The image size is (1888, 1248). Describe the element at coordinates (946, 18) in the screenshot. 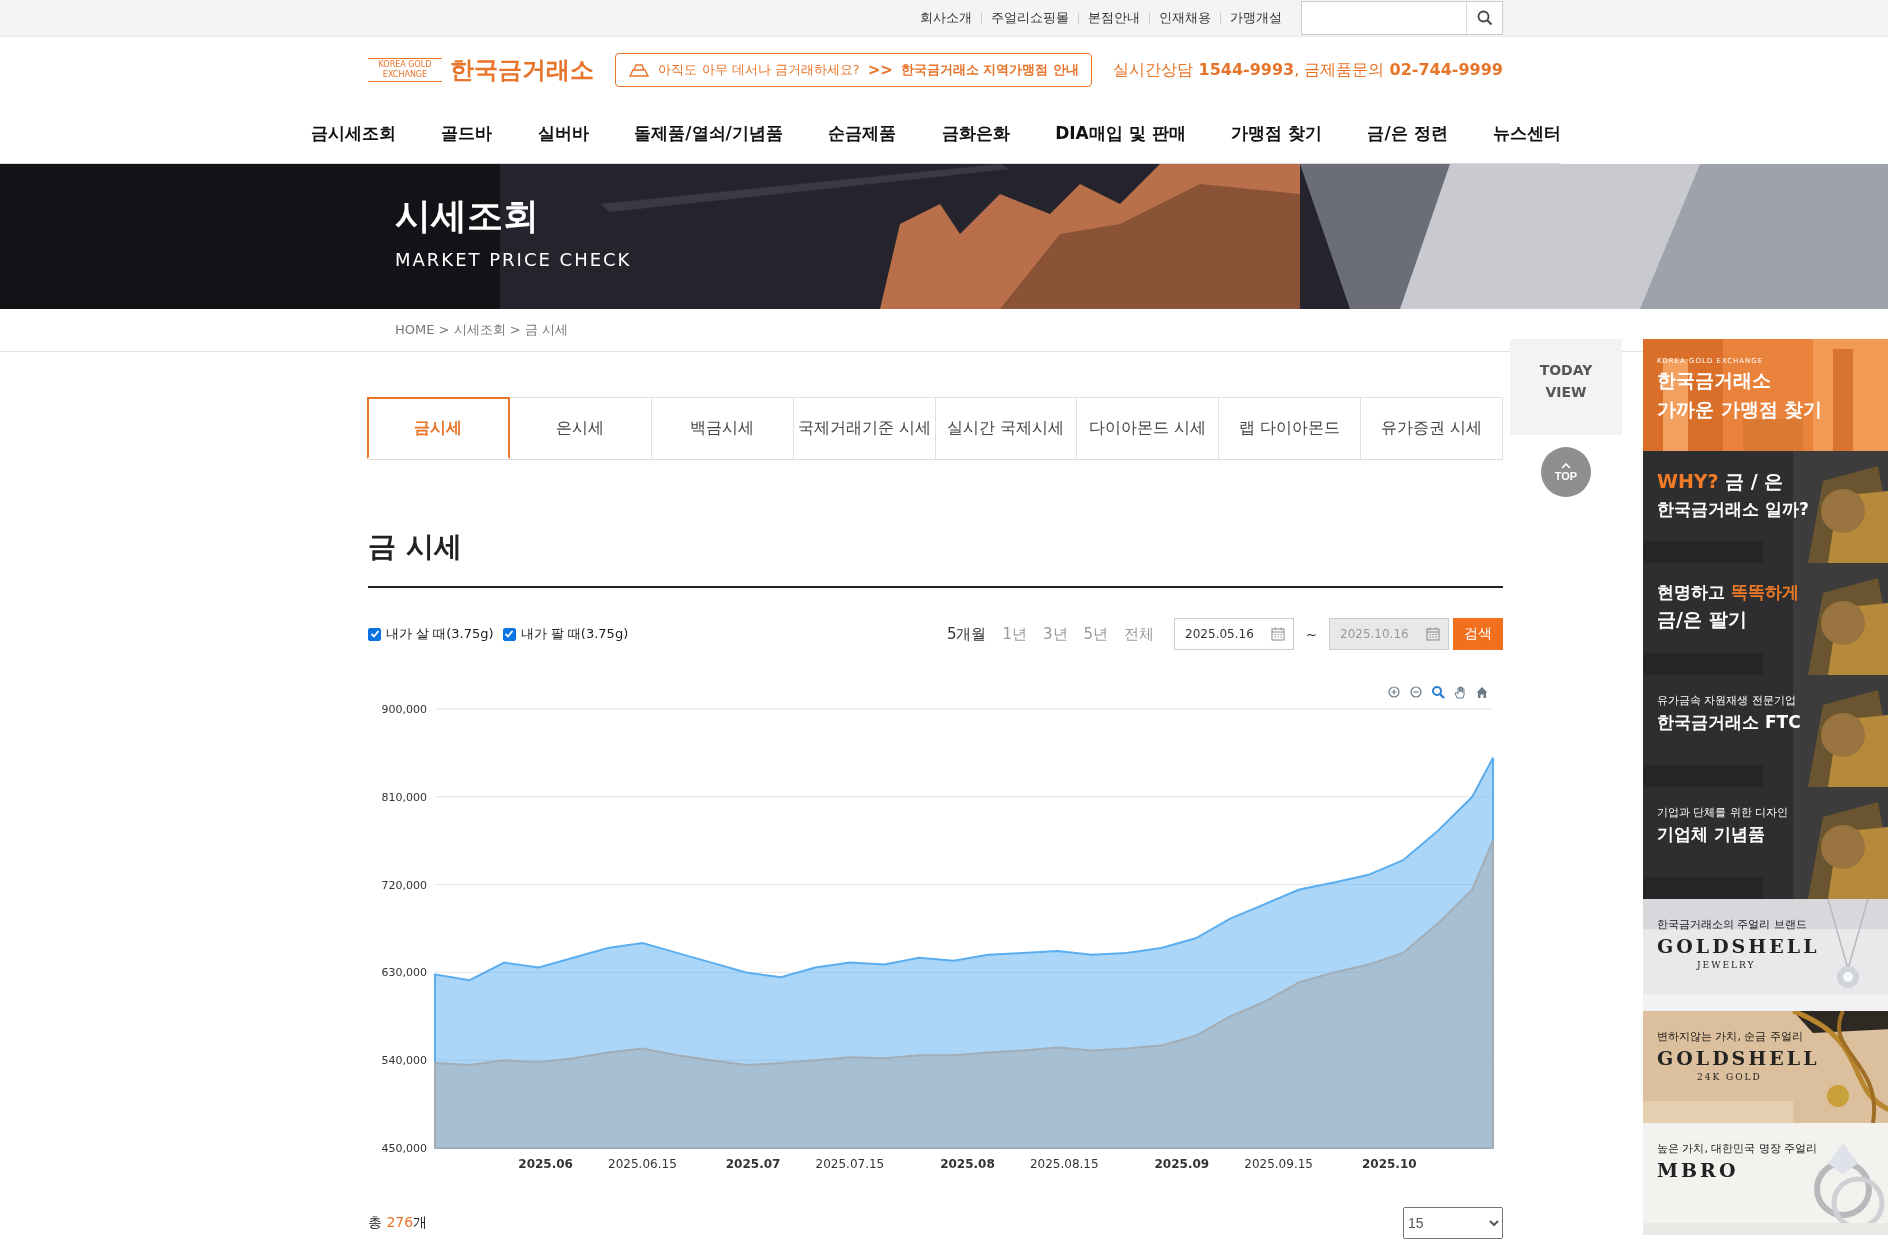

I see `top-link: 회사소개` at that location.